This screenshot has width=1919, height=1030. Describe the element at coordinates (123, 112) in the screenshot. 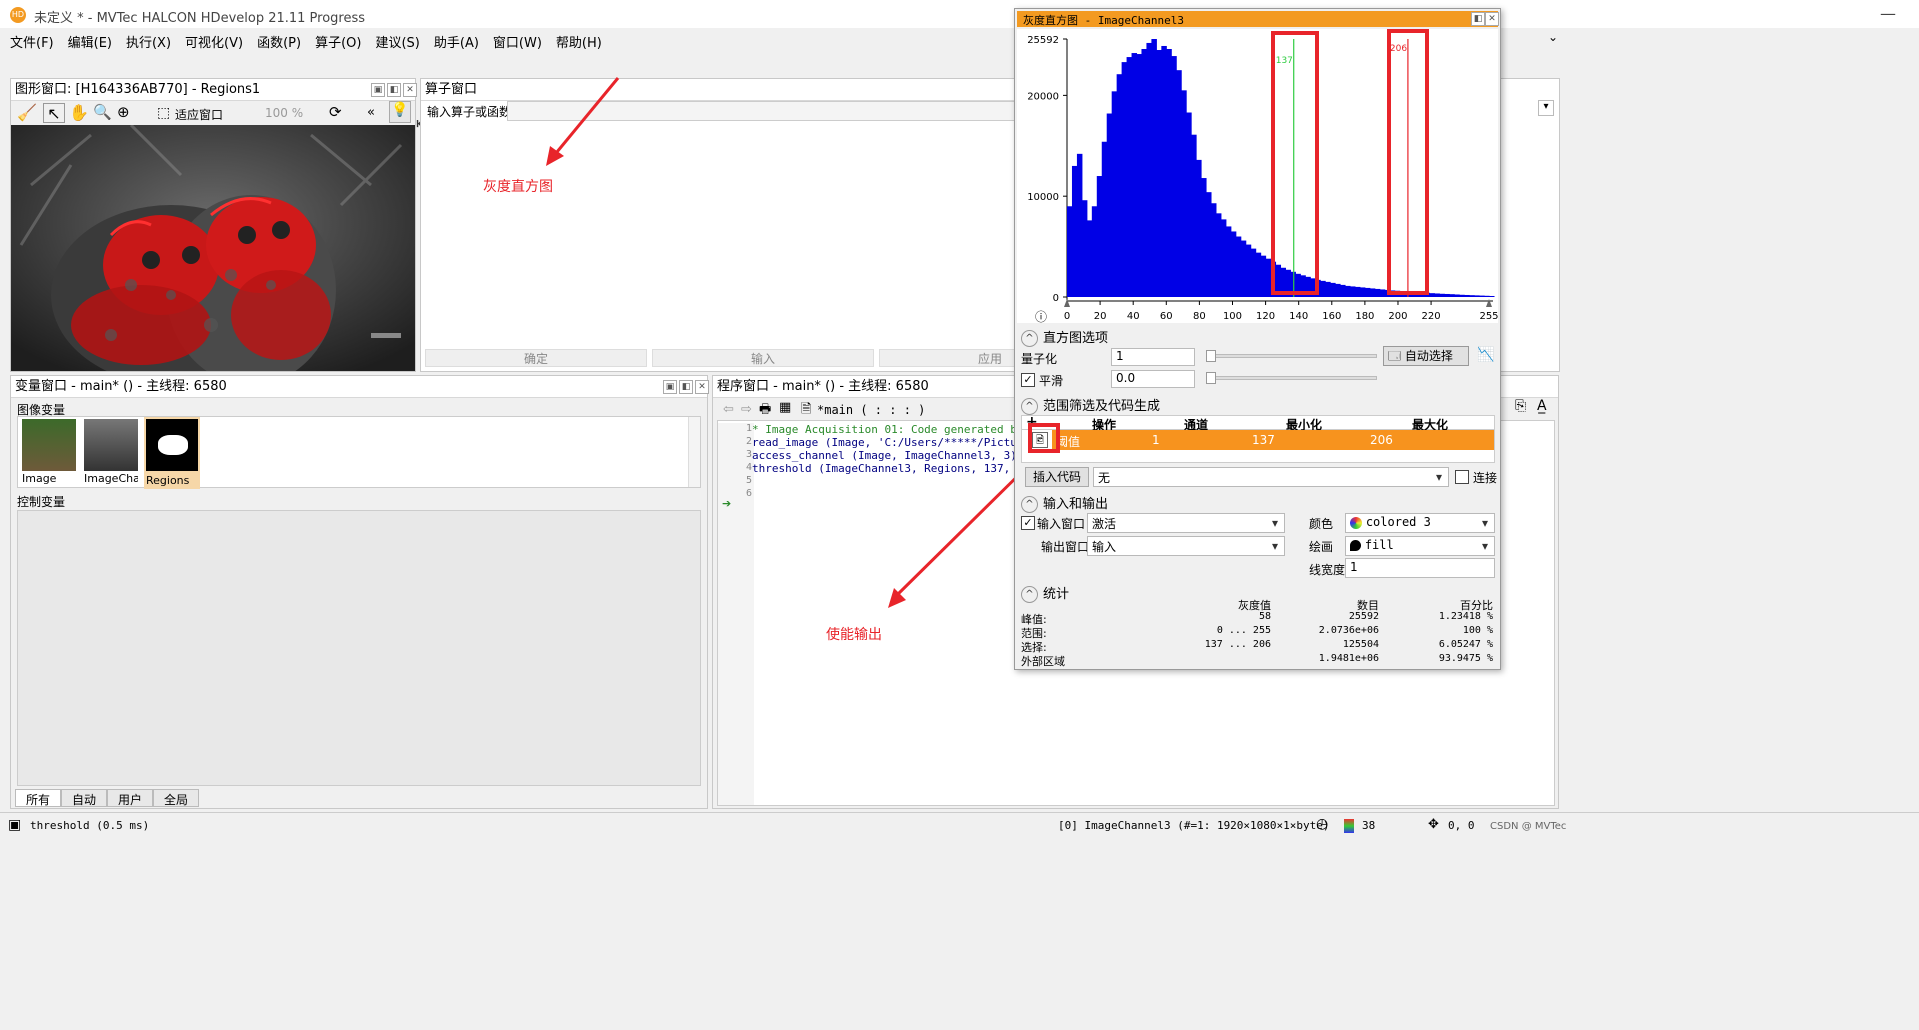

I see `zoom-in-icon: ⊕` at that location.